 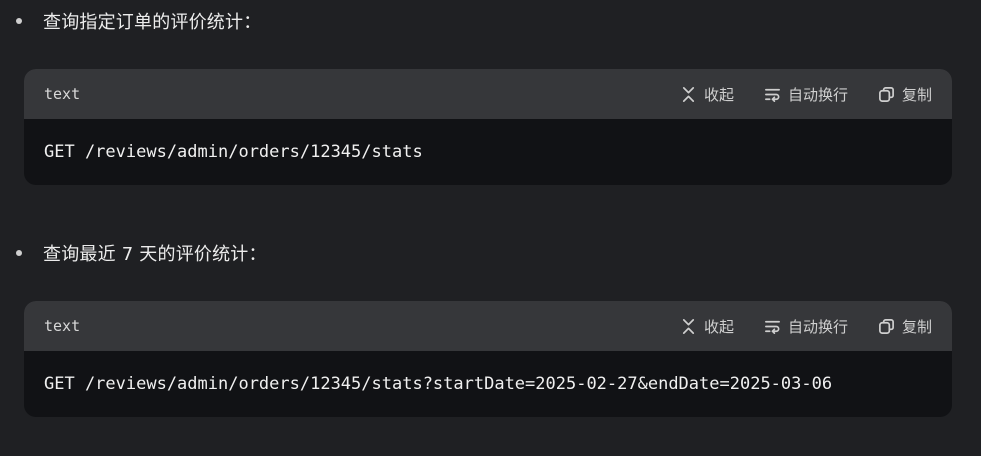 I want to click on list-item: 查询最近 7 天的评价统计：, so click(x=141, y=253).